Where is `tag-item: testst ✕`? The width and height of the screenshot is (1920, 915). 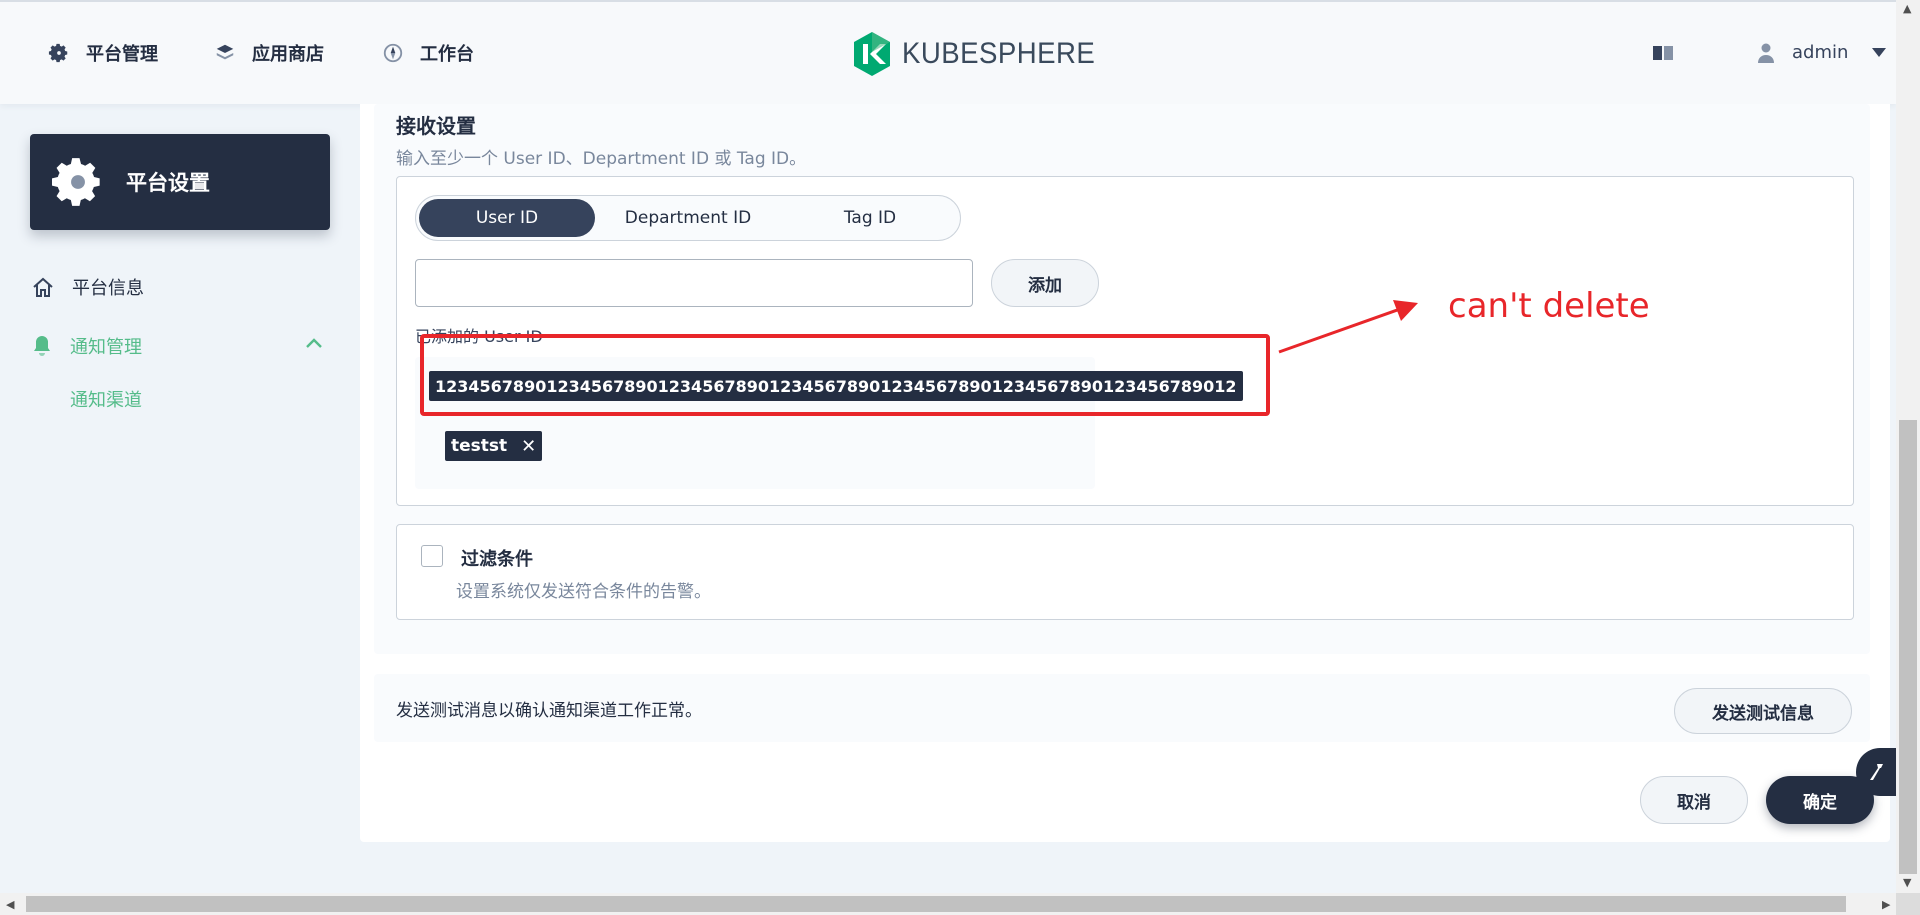
tag-item: testst ✕ is located at coordinates (494, 446).